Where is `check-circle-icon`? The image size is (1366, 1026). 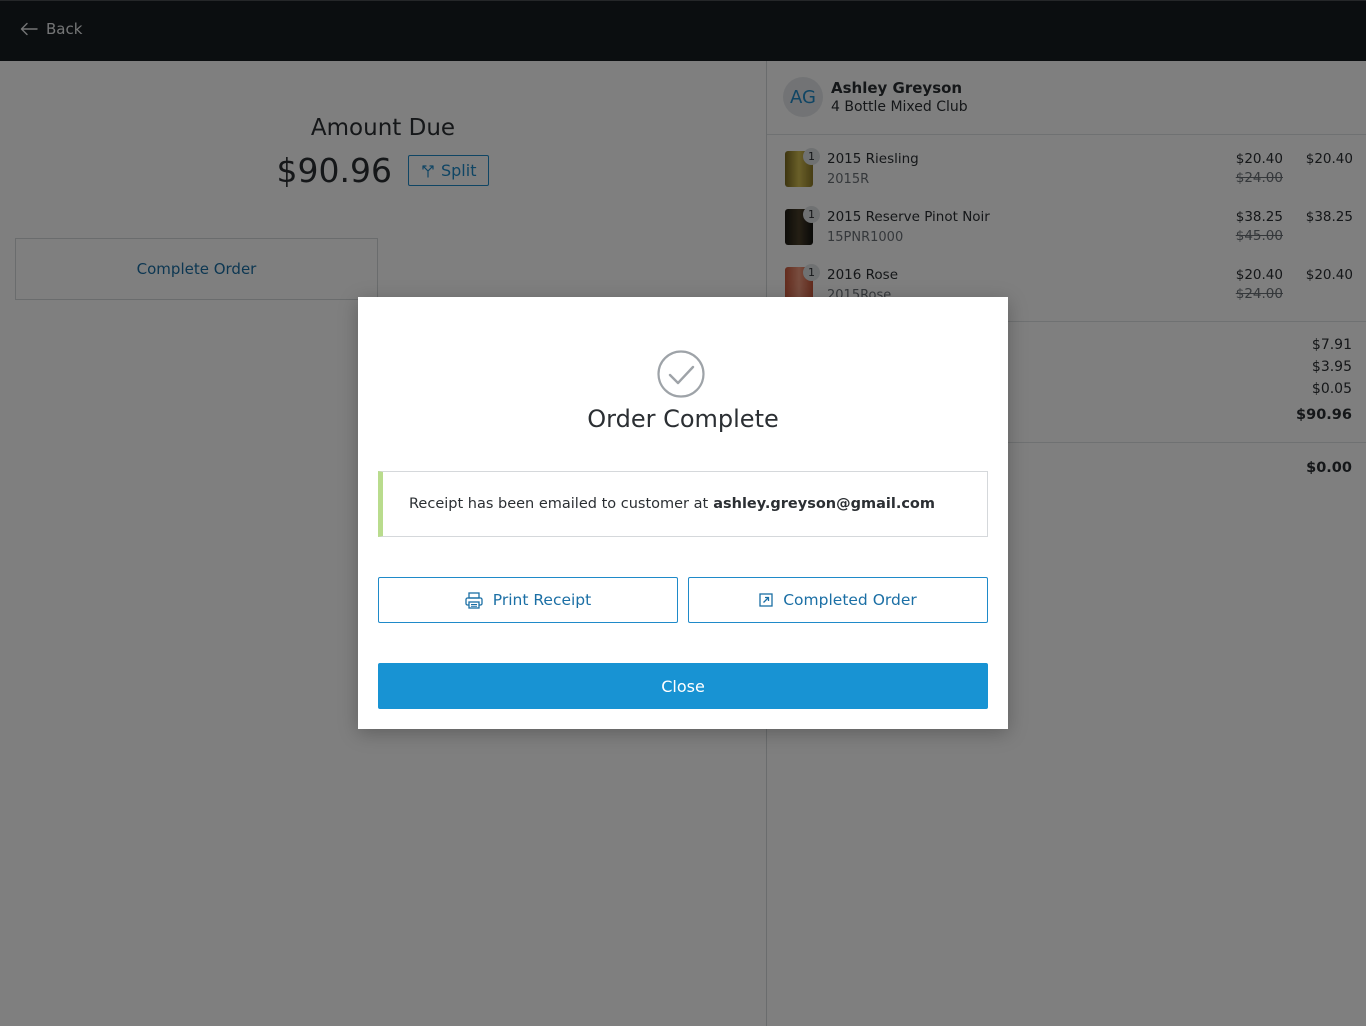 check-circle-icon is located at coordinates (681, 374).